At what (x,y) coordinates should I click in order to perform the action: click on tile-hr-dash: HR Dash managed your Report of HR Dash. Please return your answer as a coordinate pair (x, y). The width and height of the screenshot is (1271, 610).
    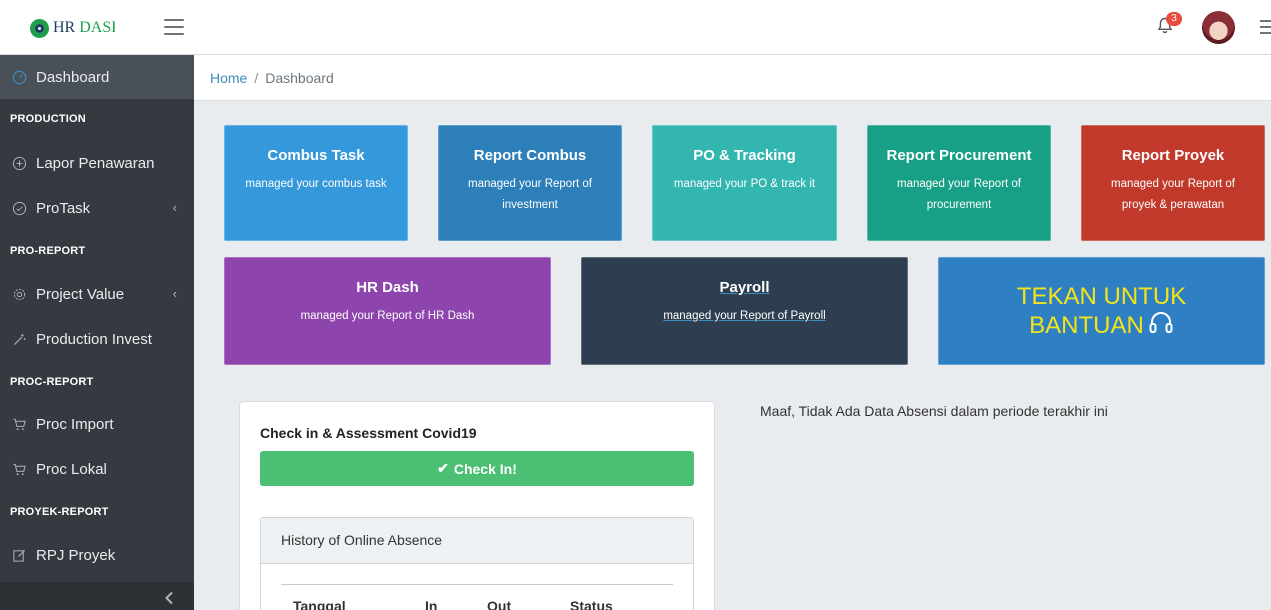
    Looking at the image, I should click on (387, 311).